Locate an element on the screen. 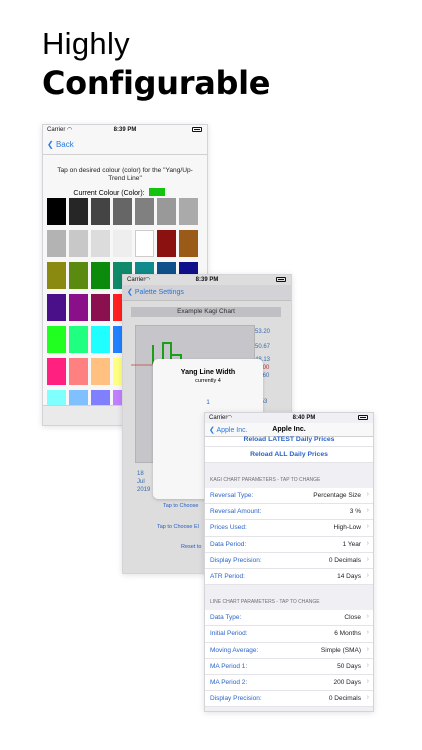 The width and height of the screenshot is (422, 750). nav-bar: ❮ Back is located at coordinates (125, 145).